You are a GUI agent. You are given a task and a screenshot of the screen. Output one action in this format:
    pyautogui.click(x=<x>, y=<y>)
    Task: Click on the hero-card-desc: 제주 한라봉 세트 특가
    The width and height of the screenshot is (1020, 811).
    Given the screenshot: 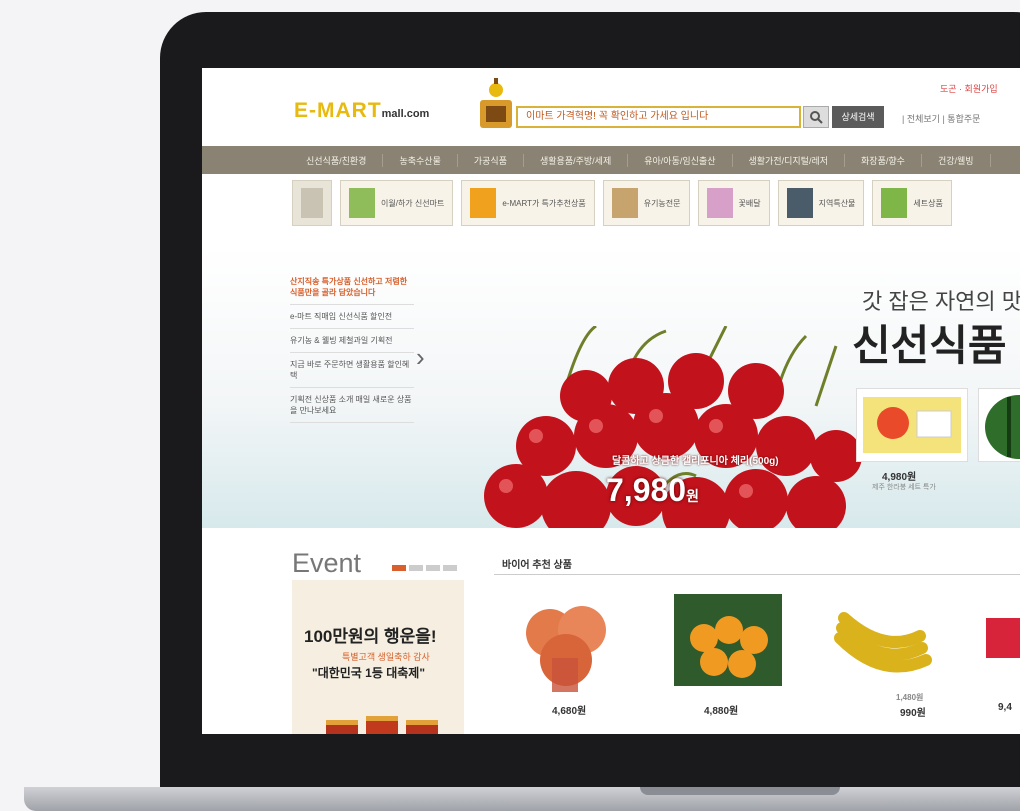 What is the action you would take?
    pyautogui.click(x=904, y=487)
    